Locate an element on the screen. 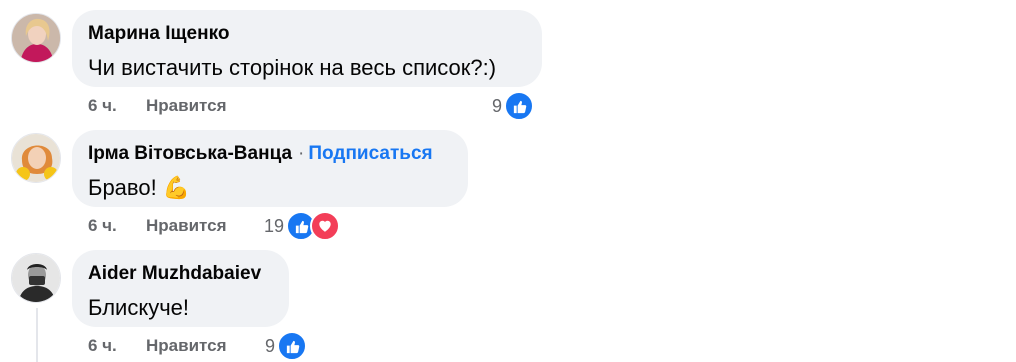 This screenshot has width=1016, height=362. comment-header: Ірма Вітовська-Ванца · Подписаться is located at coordinates (270, 154).